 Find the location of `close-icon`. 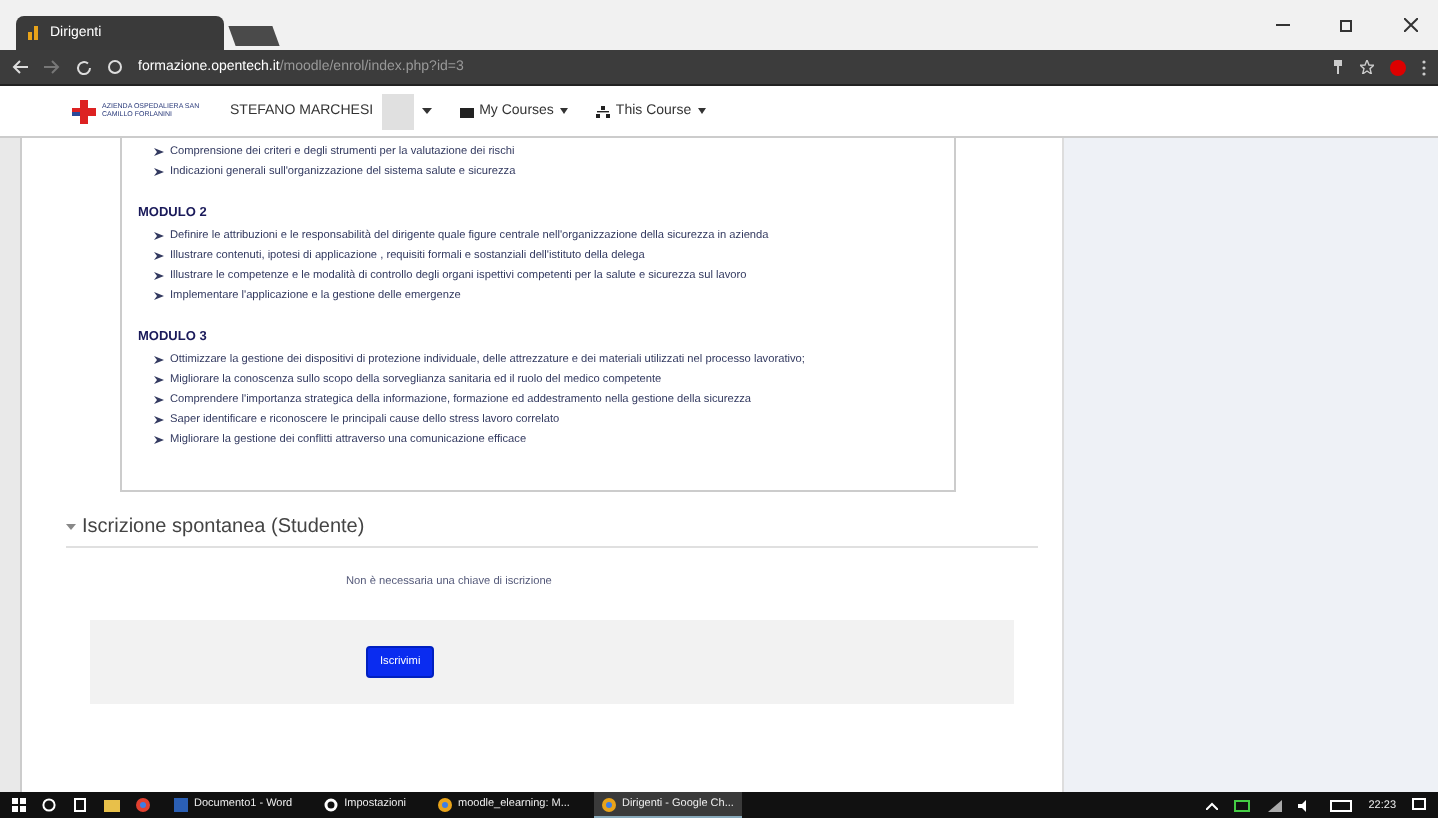

close-icon is located at coordinates (1410, 25).